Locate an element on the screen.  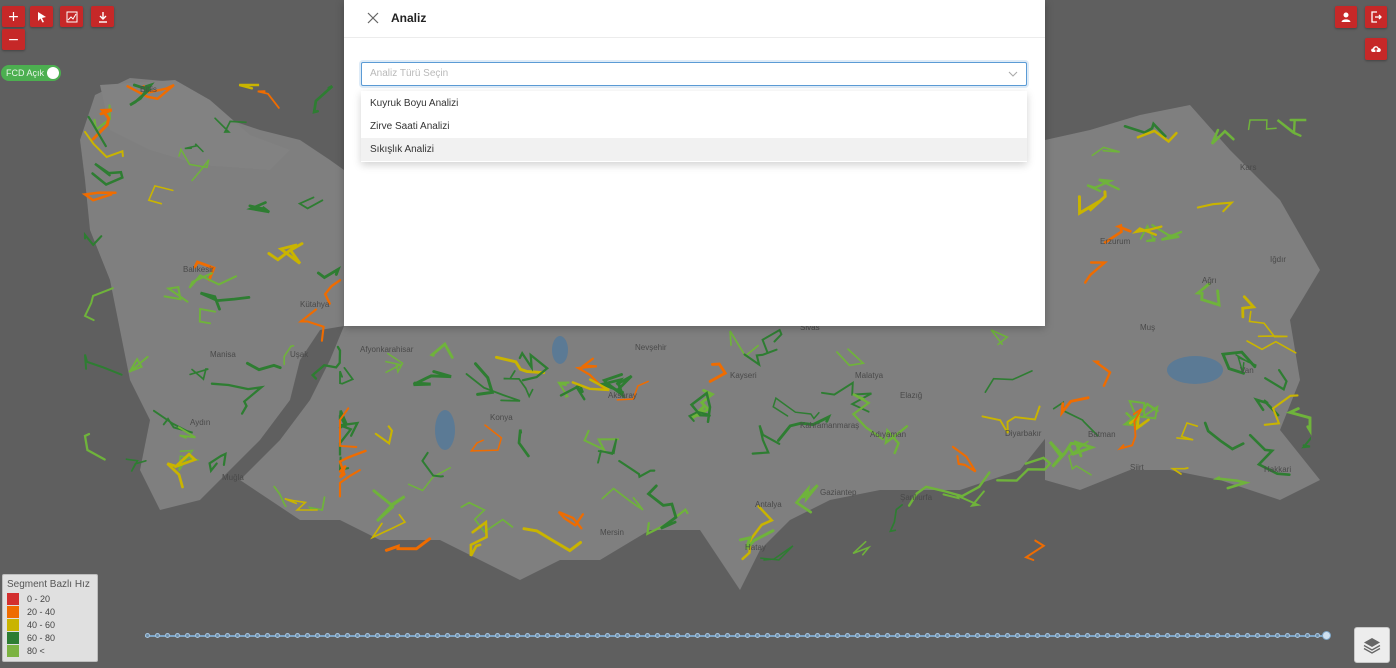
zoom-in-button: + is located at coordinates (13, 16).